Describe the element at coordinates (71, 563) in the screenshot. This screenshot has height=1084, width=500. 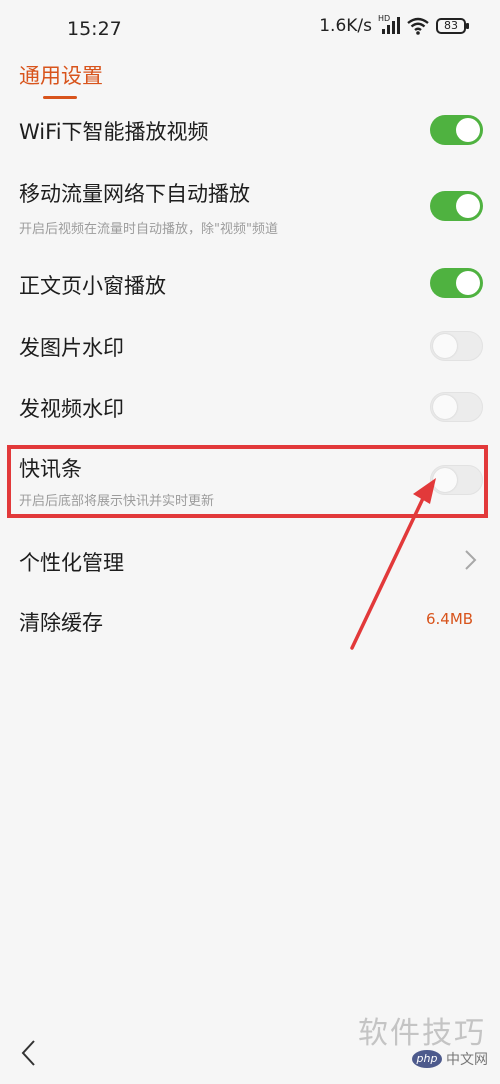
I see `personalization-label: 个性化管理` at that location.